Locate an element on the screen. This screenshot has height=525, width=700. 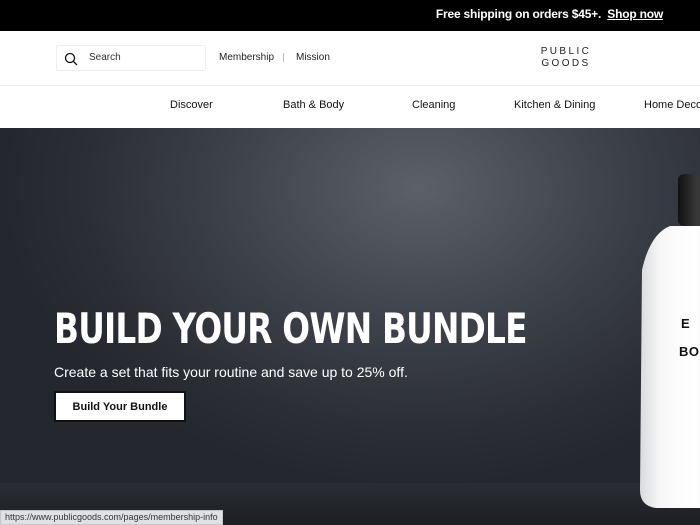
search-placeholder: Search is located at coordinates (105, 57).